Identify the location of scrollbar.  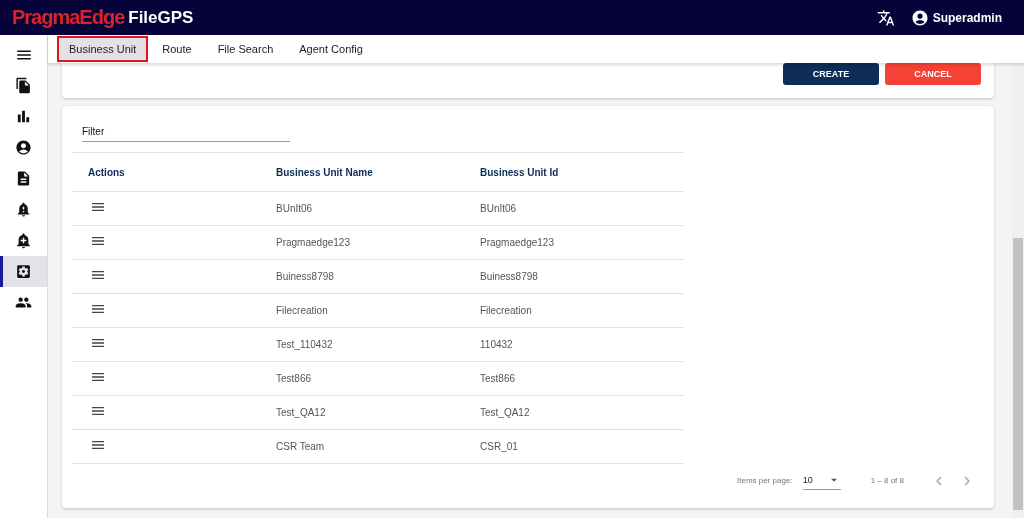
(1018, 290).